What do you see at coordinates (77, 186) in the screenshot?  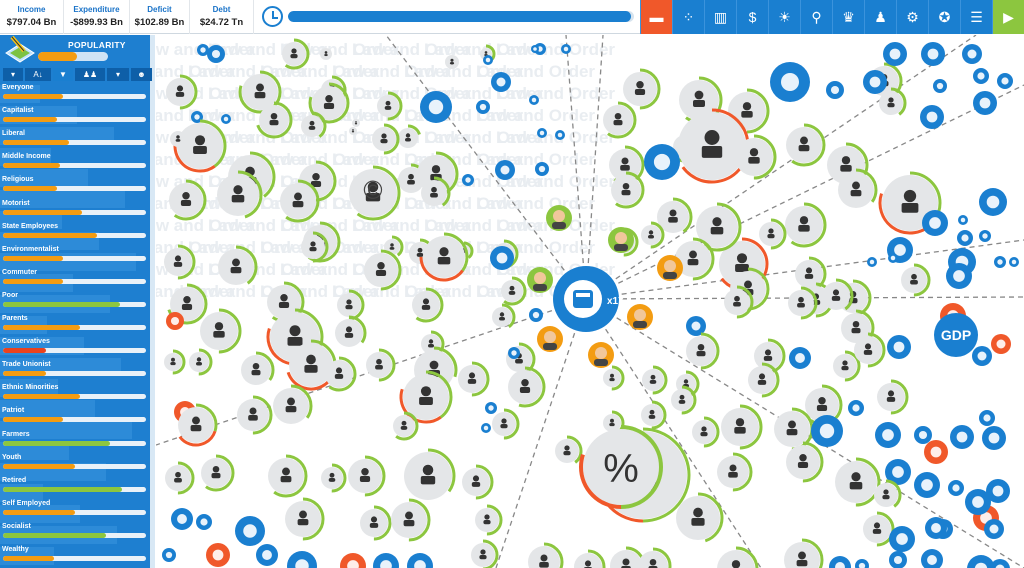 I see `voter-group-row: Religious` at bounding box center [77, 186].